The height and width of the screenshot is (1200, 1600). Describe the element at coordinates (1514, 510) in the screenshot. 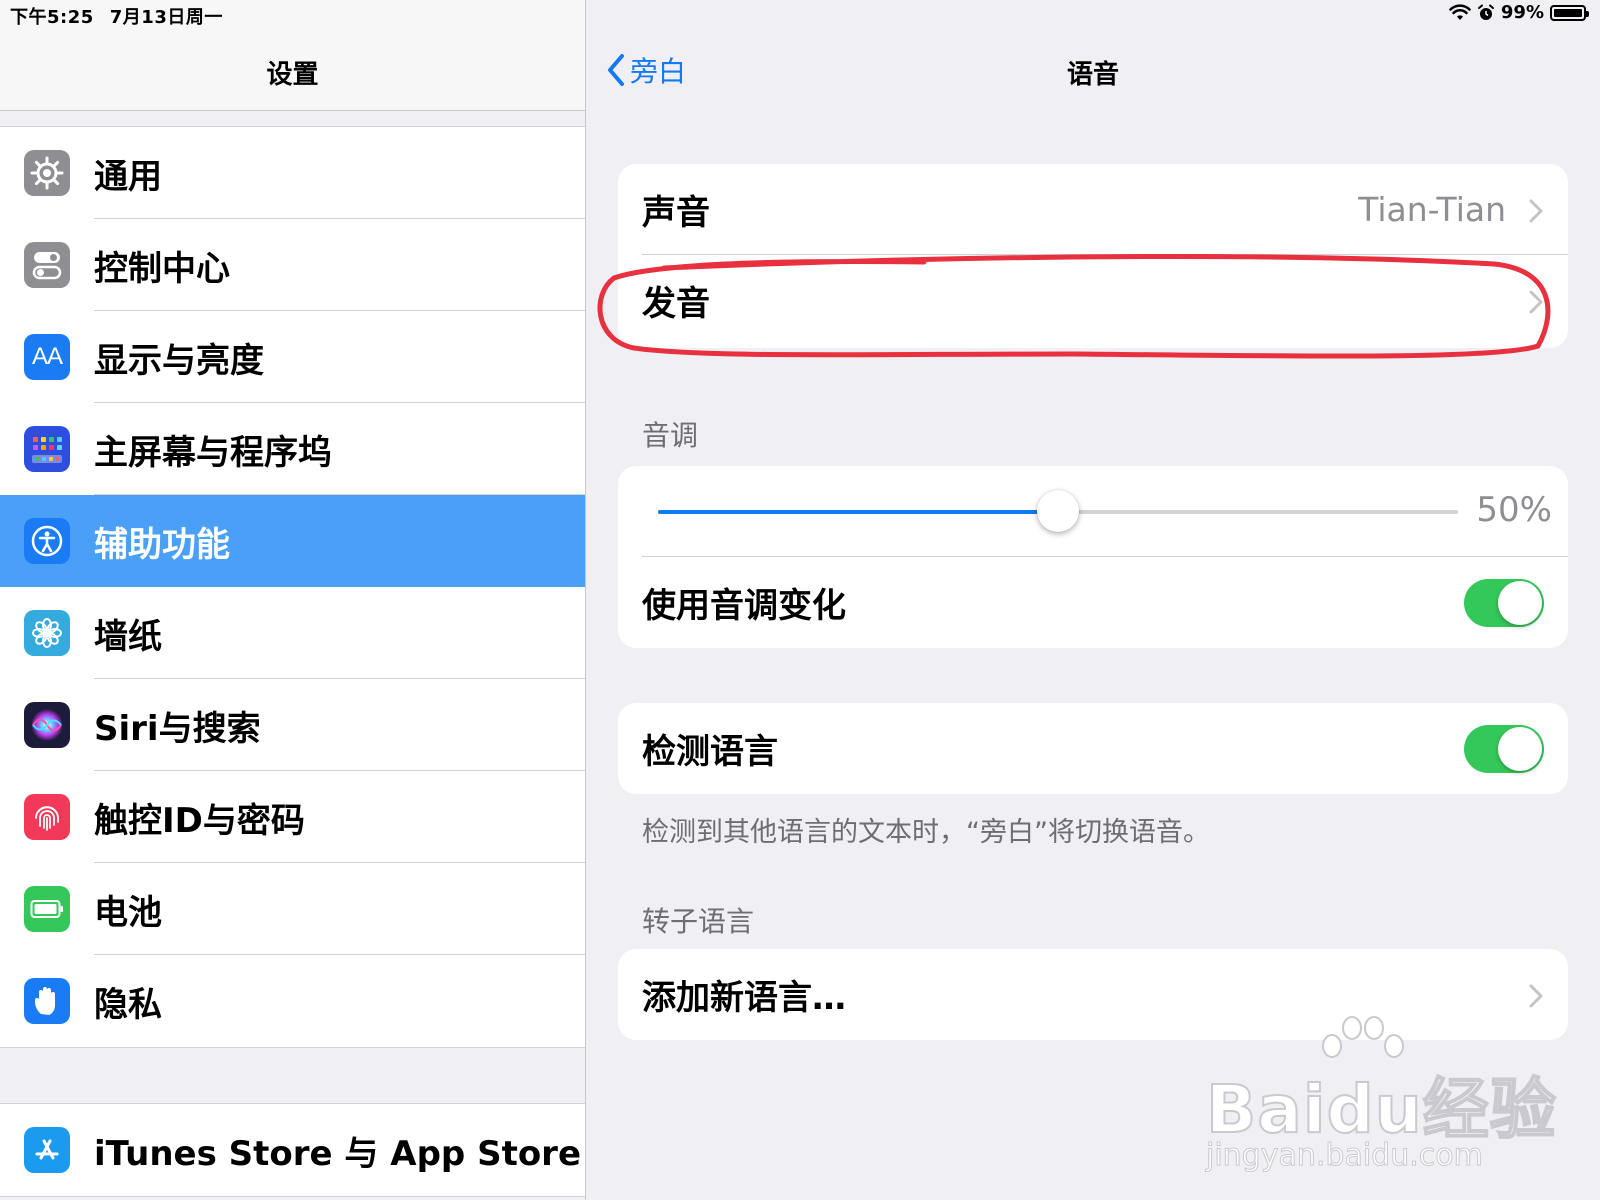

I see `pitch-value: 50%` at that location.